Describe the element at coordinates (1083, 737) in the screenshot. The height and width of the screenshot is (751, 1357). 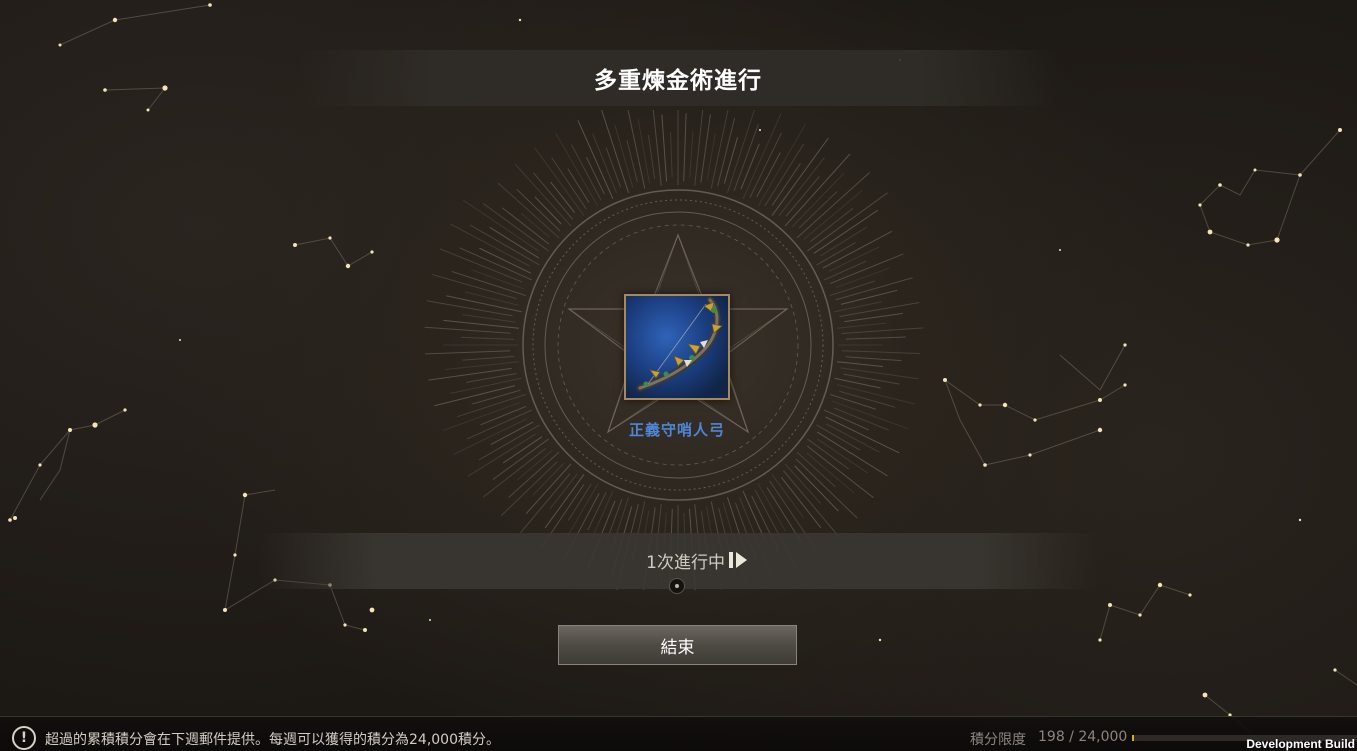
I see `points-limit-value: 198 / 24,000` at that location.